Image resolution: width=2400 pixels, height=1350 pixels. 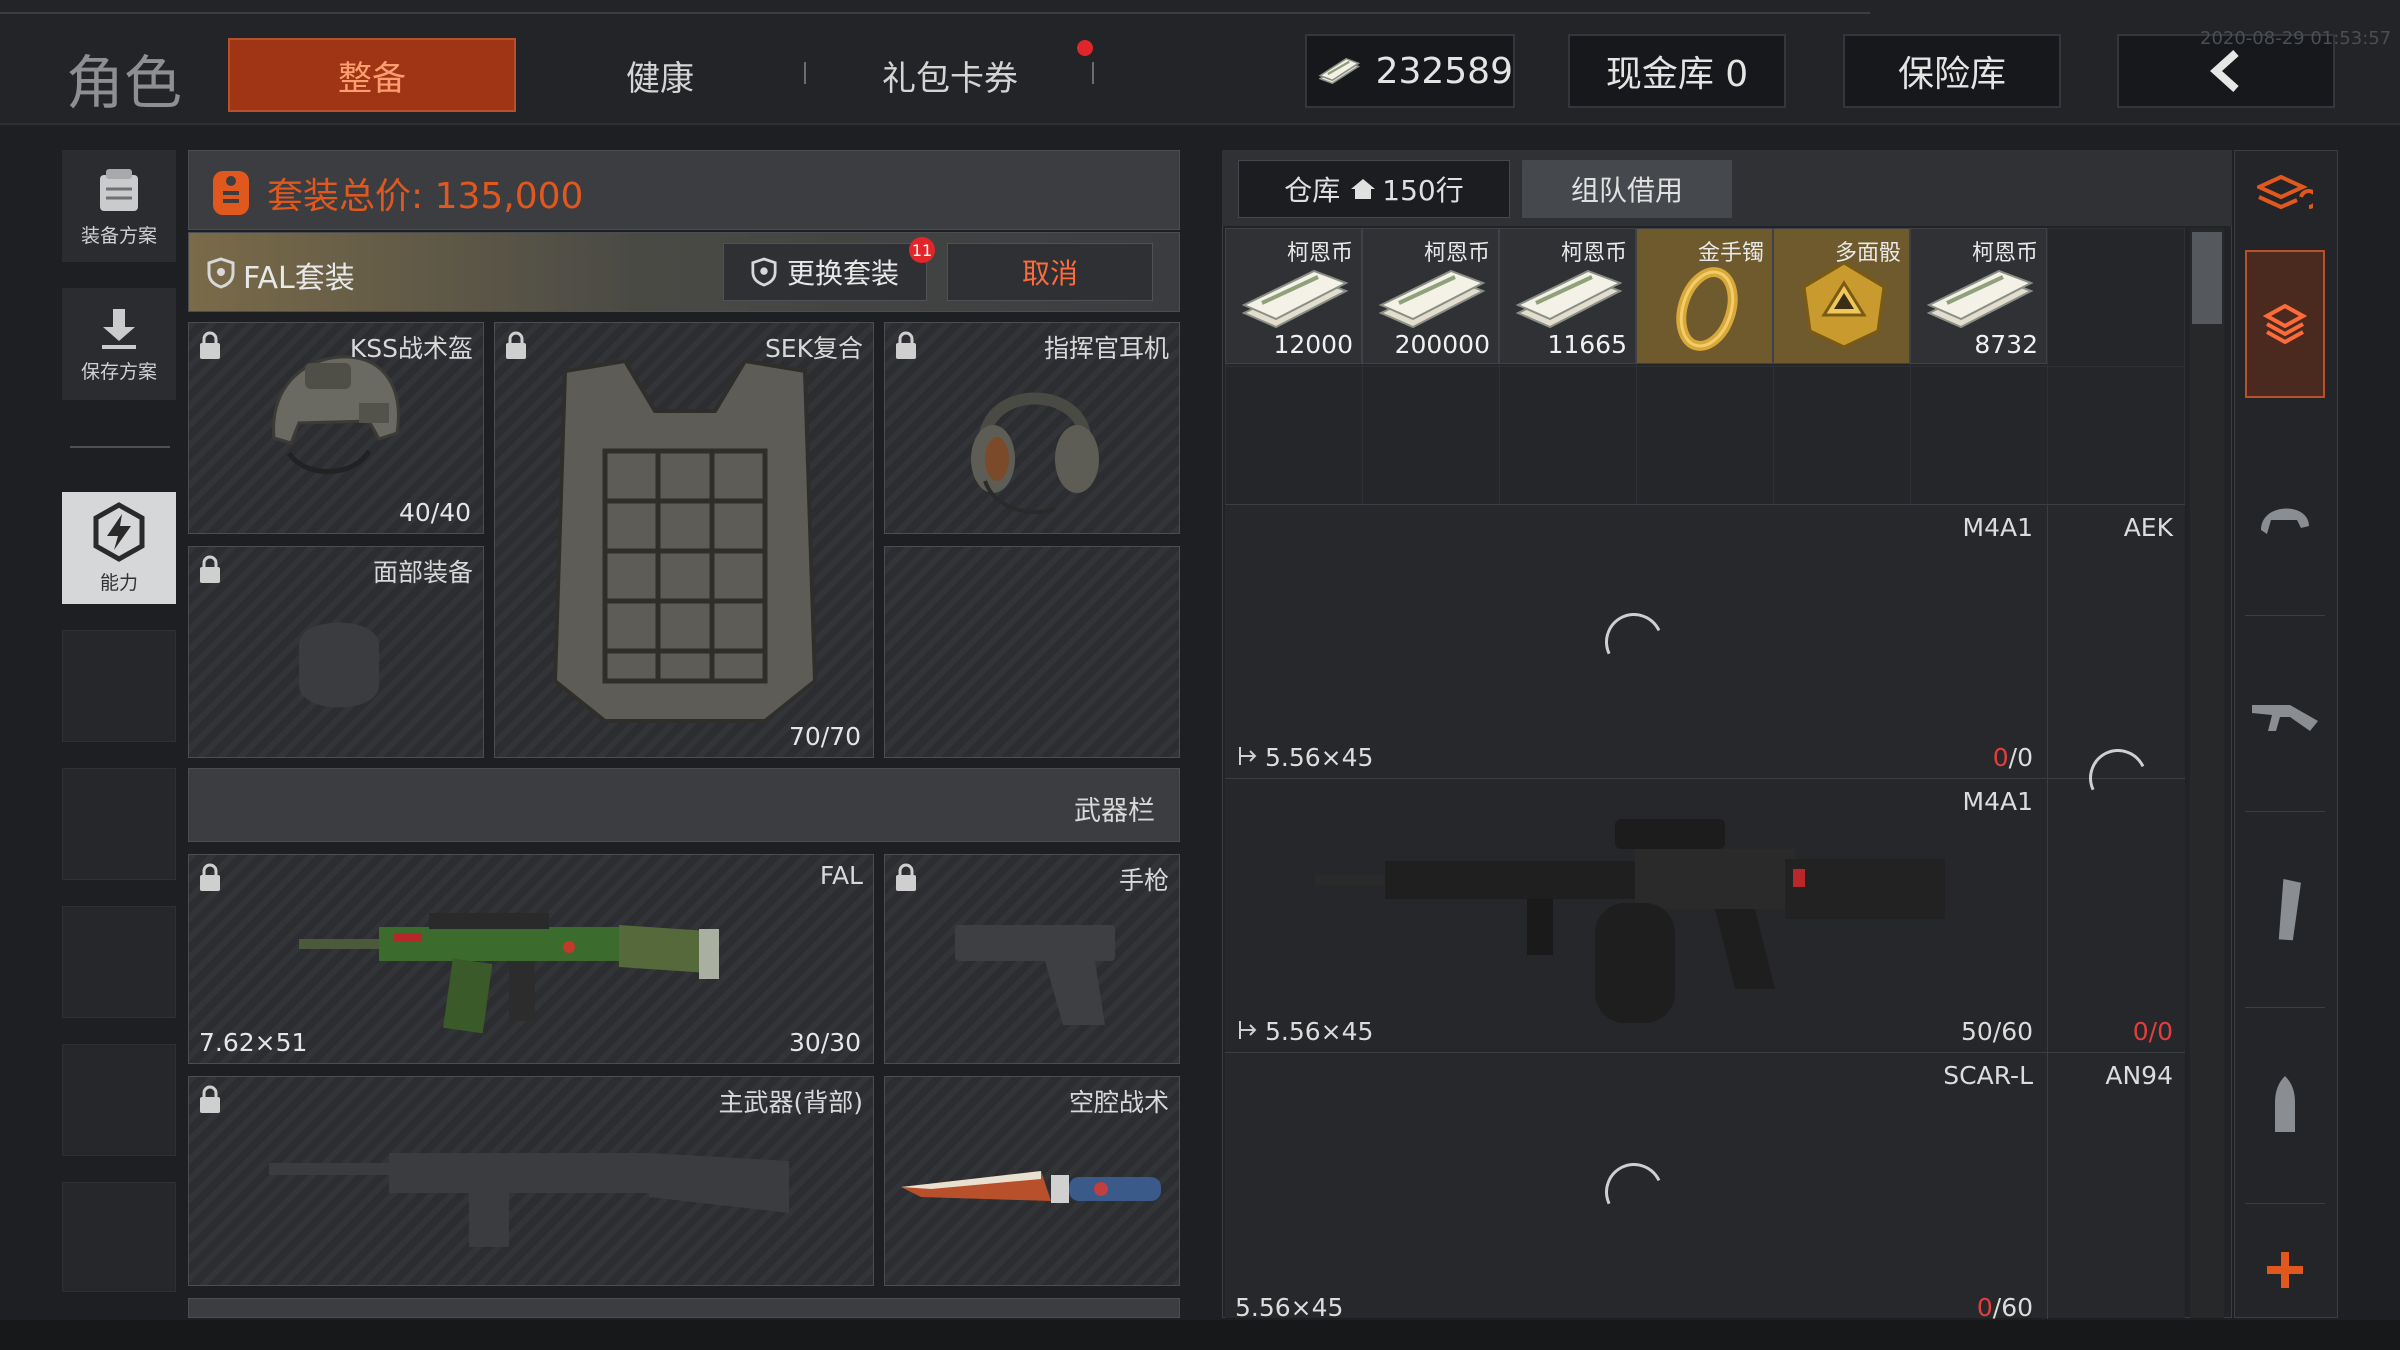 I want to click on item-cell-polyhedral-dice: 多面骰, so click(x=1841, y=296).